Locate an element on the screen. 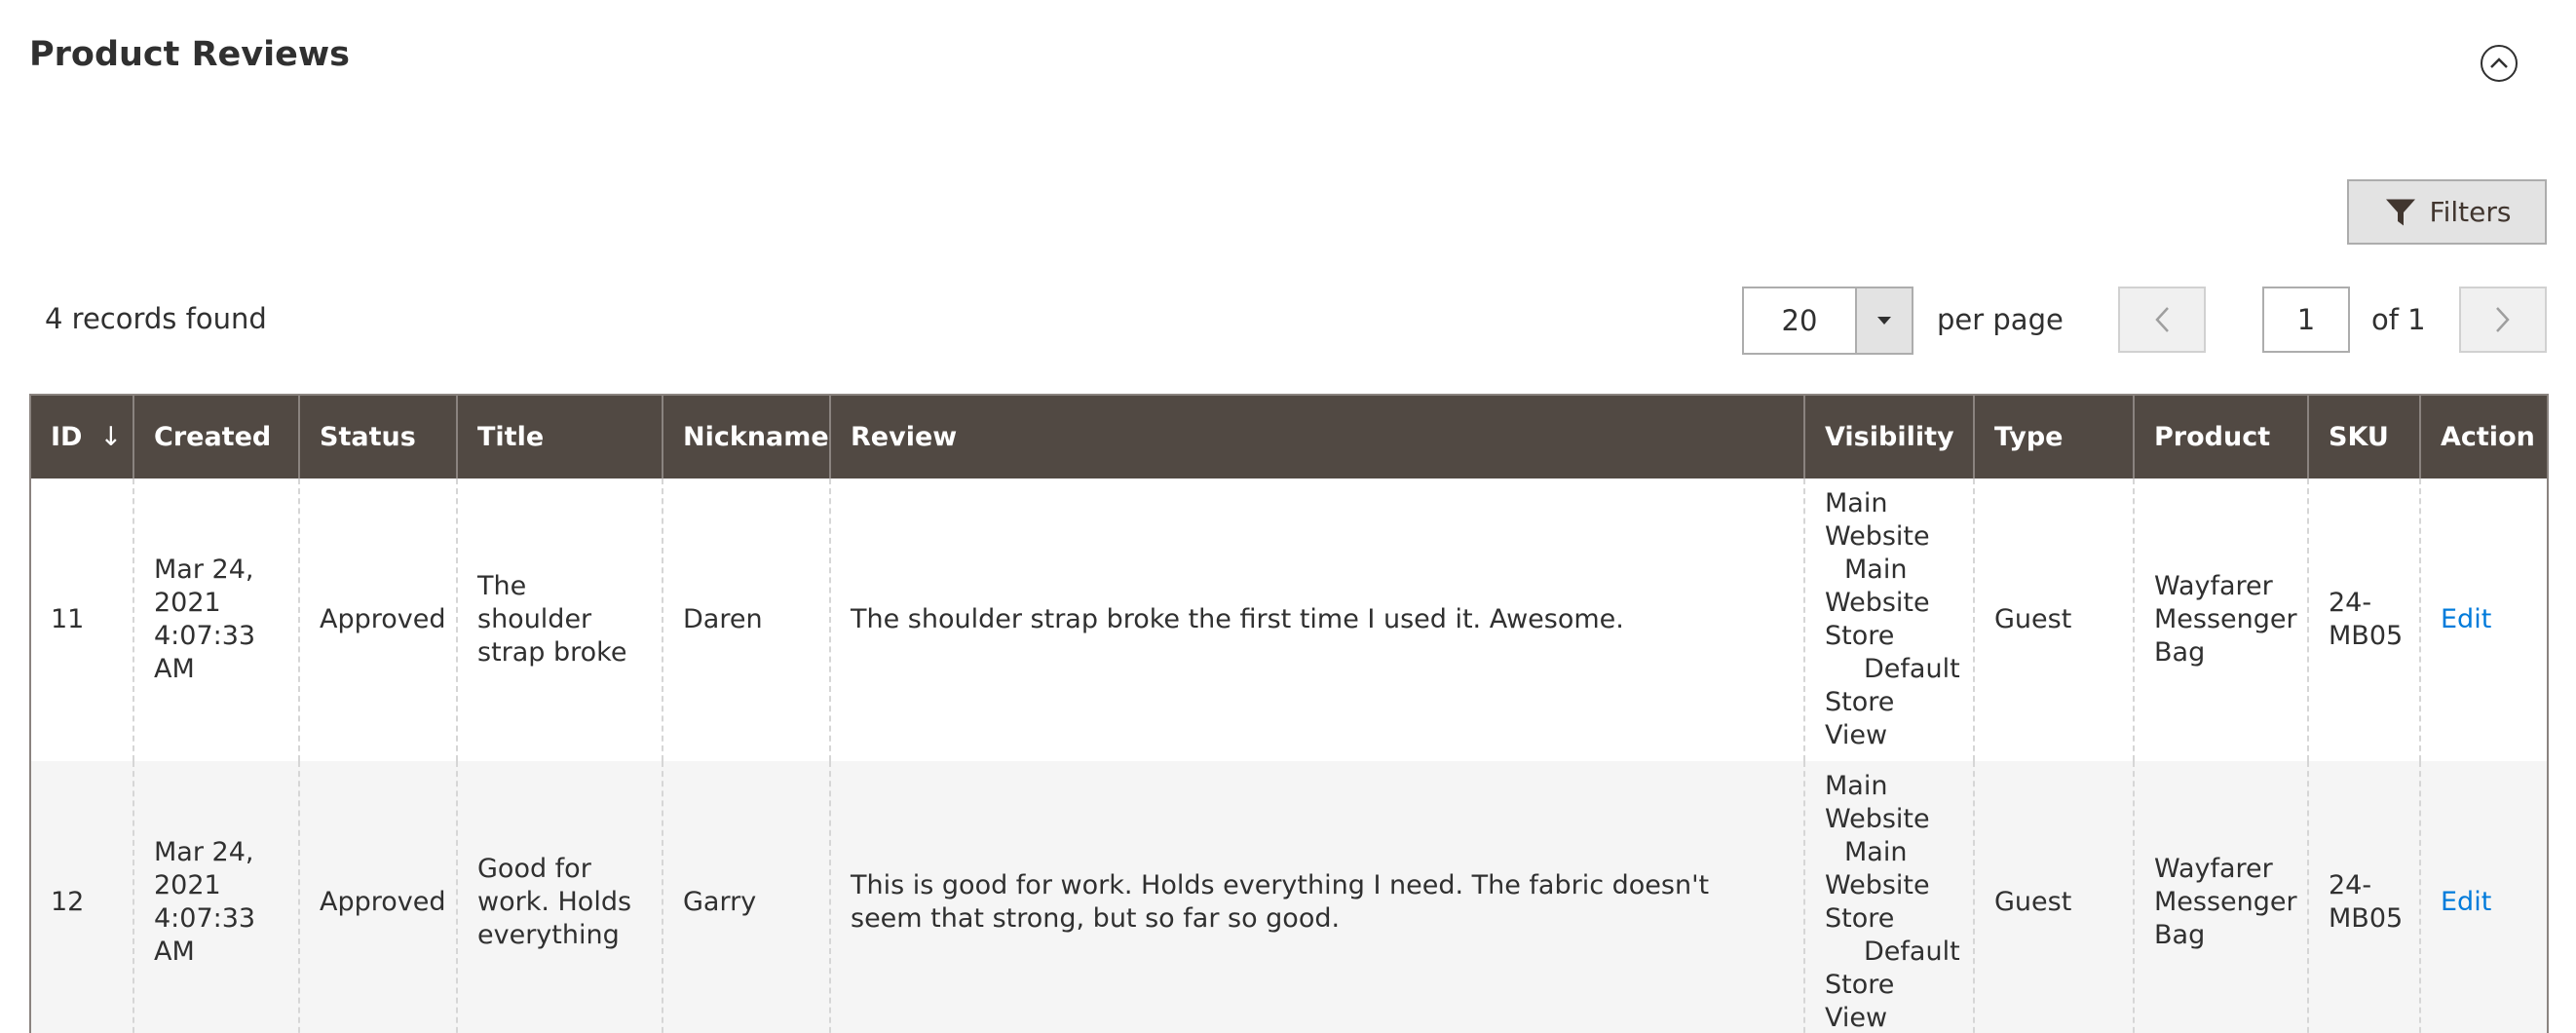 Image resolution: width=2576 pixels, height=1033 pixels. previous-page-button is located at coordinates (2162, 320).